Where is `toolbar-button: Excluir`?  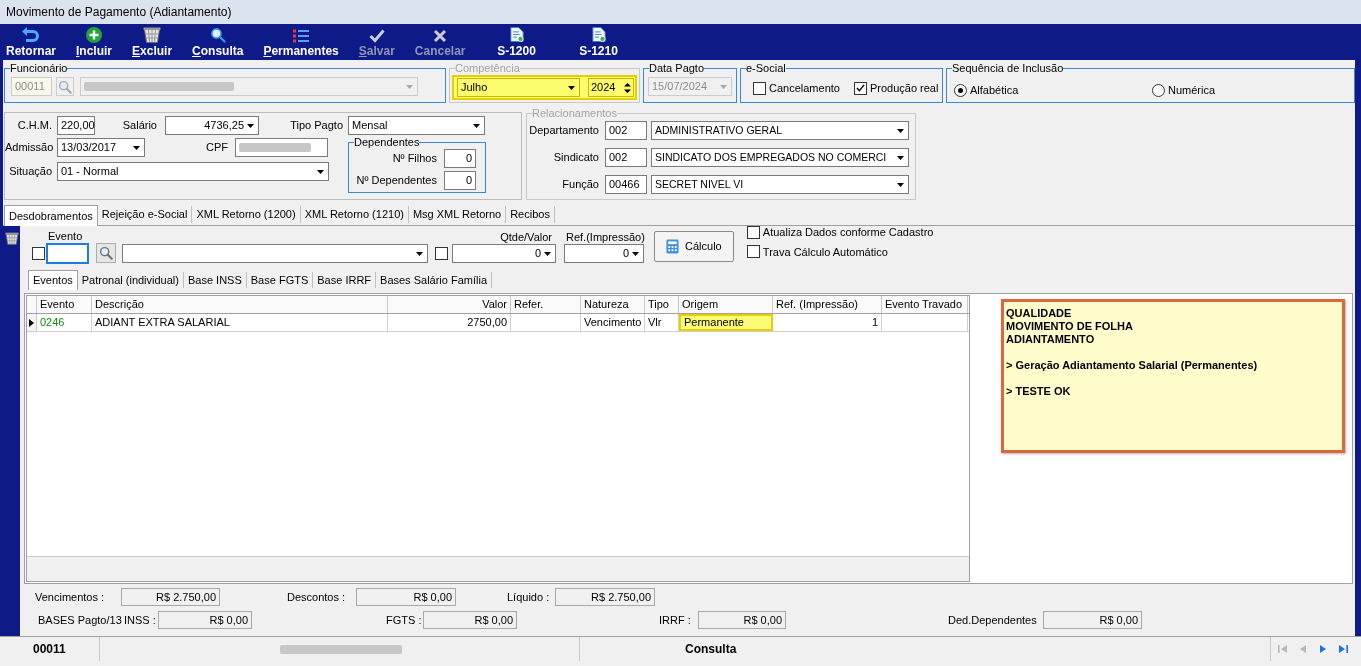
toolbar-button: Excluir is located at coordinates (152, 42).